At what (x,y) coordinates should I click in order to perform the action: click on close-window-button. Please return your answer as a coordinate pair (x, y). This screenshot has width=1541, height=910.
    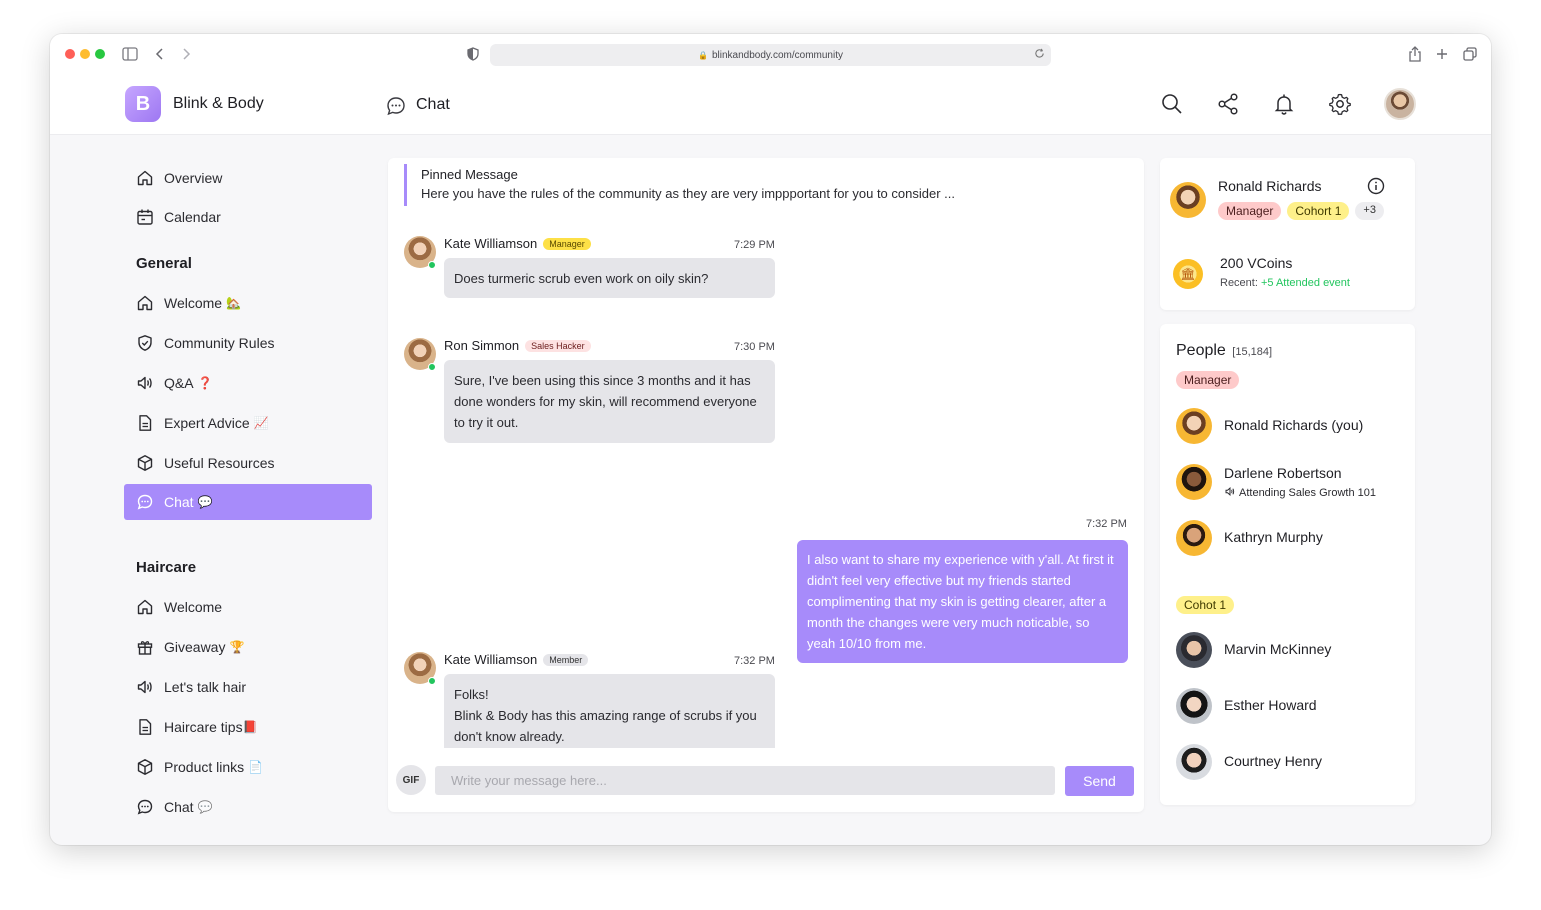
    Looking at the image, I should click on (70, 54).